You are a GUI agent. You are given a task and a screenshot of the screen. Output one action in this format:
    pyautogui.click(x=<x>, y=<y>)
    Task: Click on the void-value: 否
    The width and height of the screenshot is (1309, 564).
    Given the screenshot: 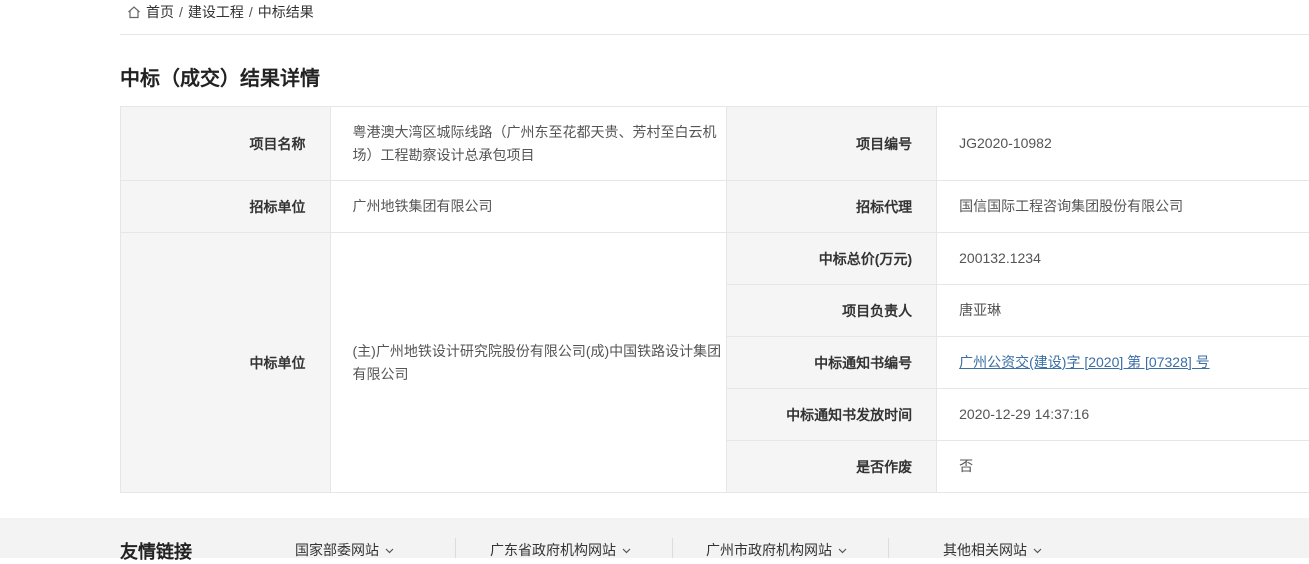 What is the action you would take?
    pyautogui.click(x=1123, y=467)
    